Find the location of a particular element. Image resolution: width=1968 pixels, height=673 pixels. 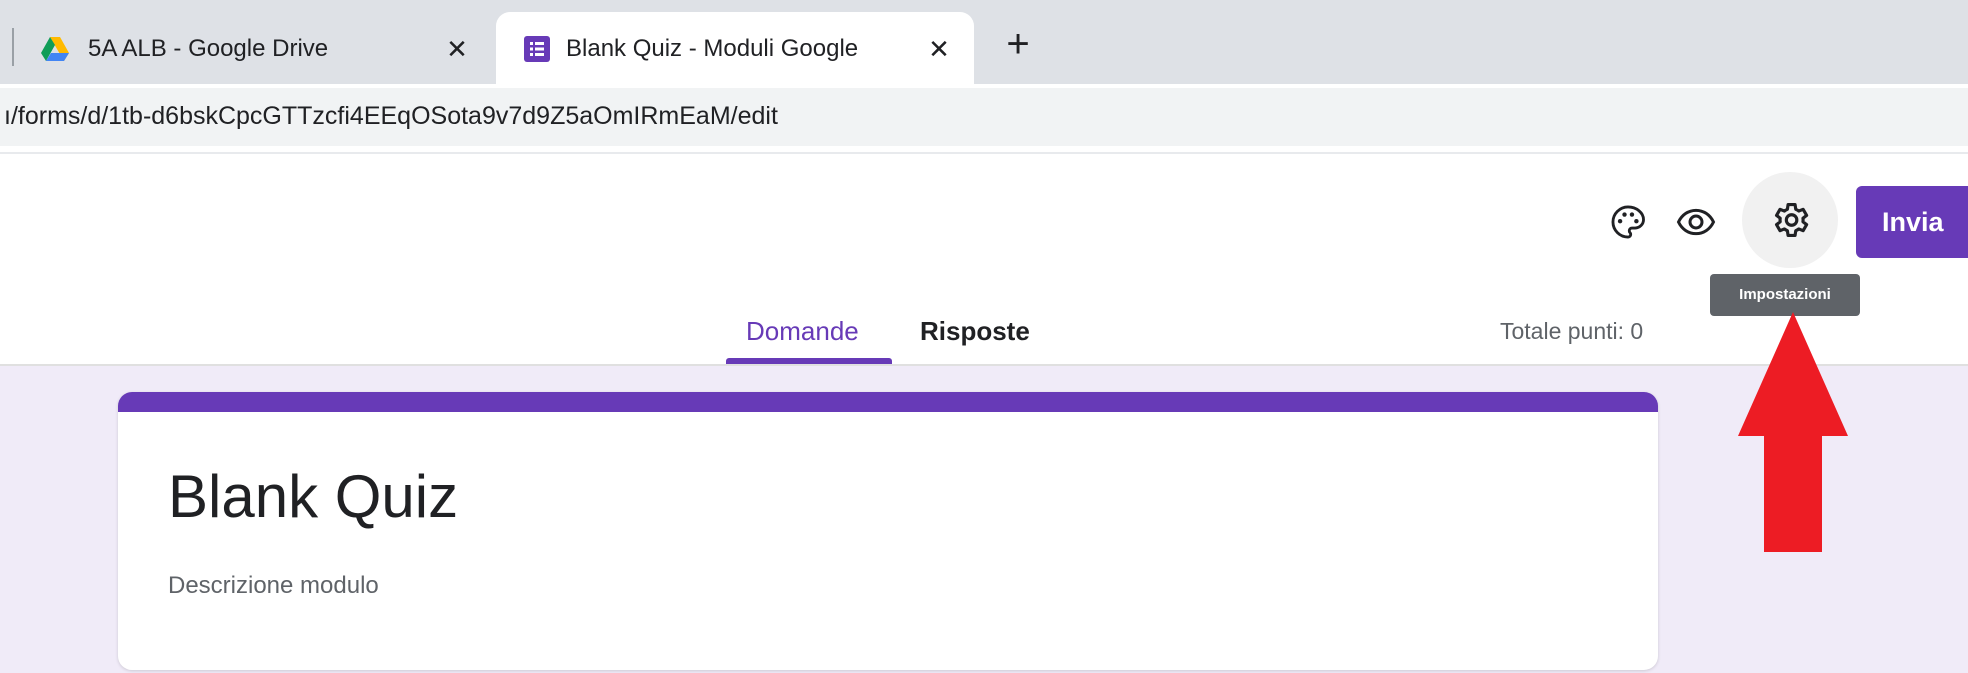

total-points: Totale punti: 0 is located at coordinates (1572, 331).